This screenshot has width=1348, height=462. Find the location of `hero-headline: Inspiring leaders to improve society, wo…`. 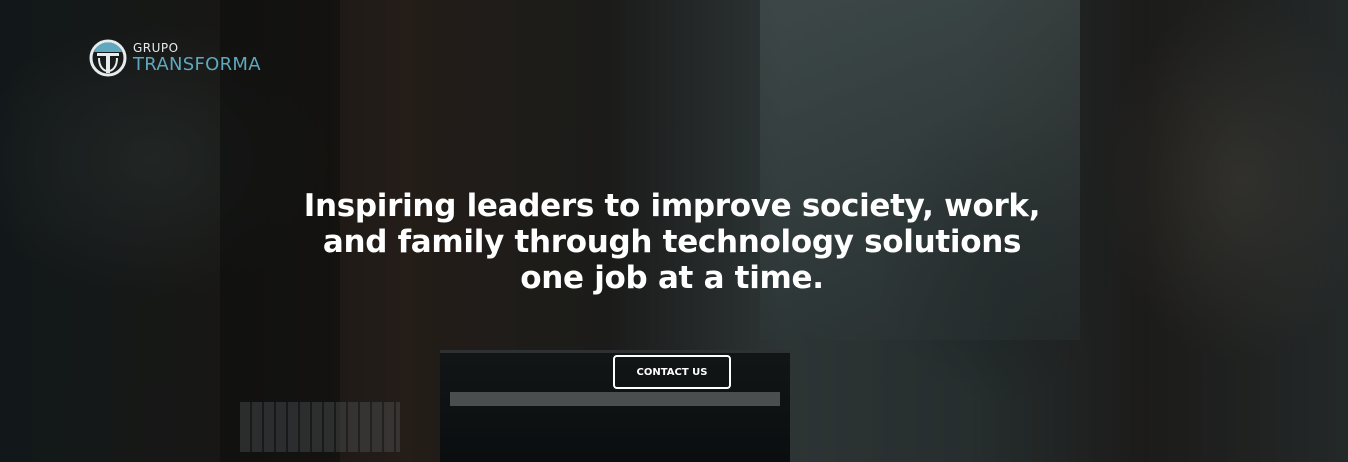

hero-headline: Inspiring leaders to improve society, wo… is located at coordinates (672, 242).